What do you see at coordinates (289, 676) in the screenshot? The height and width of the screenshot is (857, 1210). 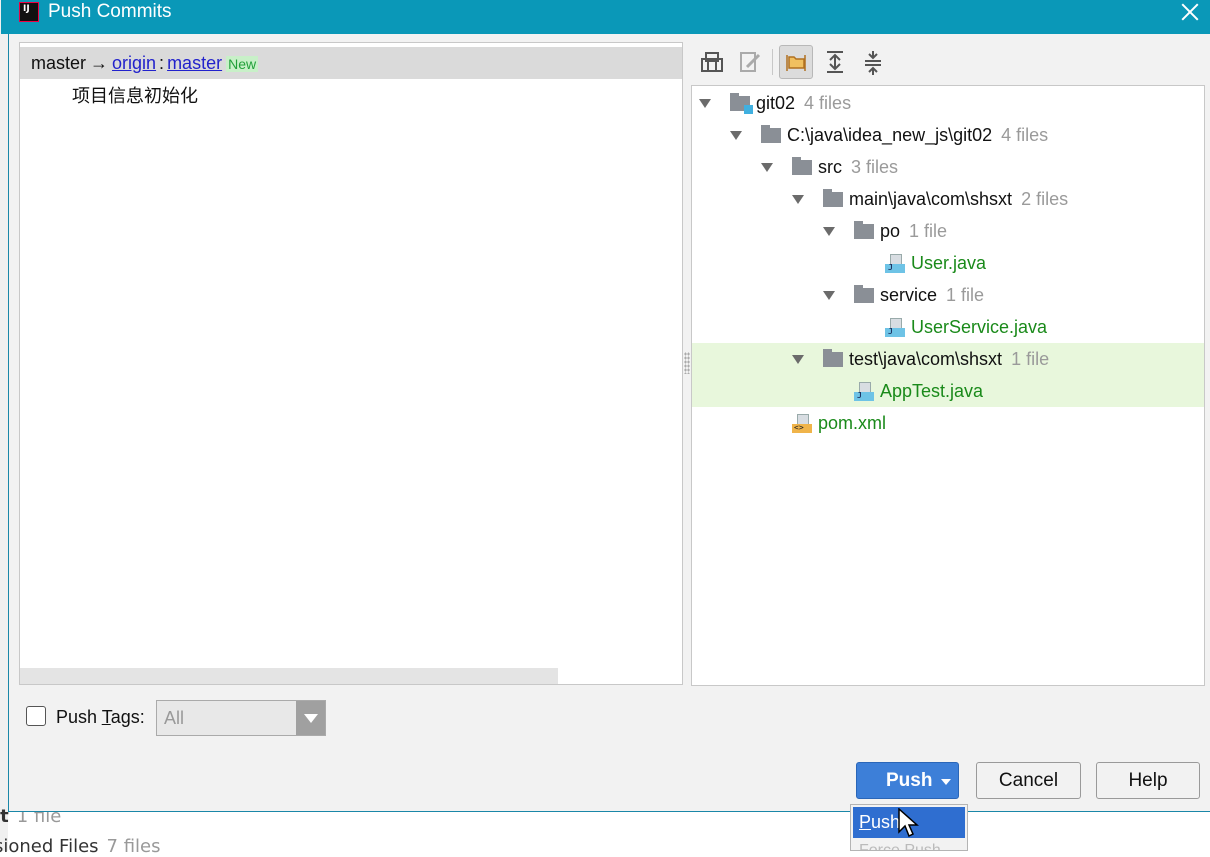 I see `horizontal-scrollbar` at bounding box center [289, 676].